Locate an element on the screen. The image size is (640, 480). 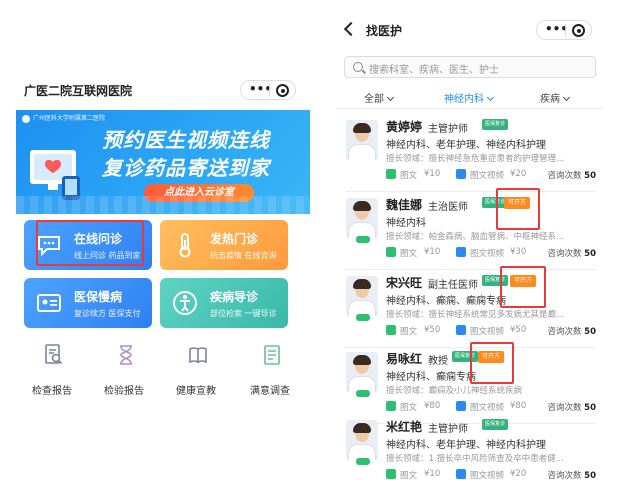
tile-chronic-insurance: 医保慢病 复诊续方 医保支付 is located at coordinates (88, 303).